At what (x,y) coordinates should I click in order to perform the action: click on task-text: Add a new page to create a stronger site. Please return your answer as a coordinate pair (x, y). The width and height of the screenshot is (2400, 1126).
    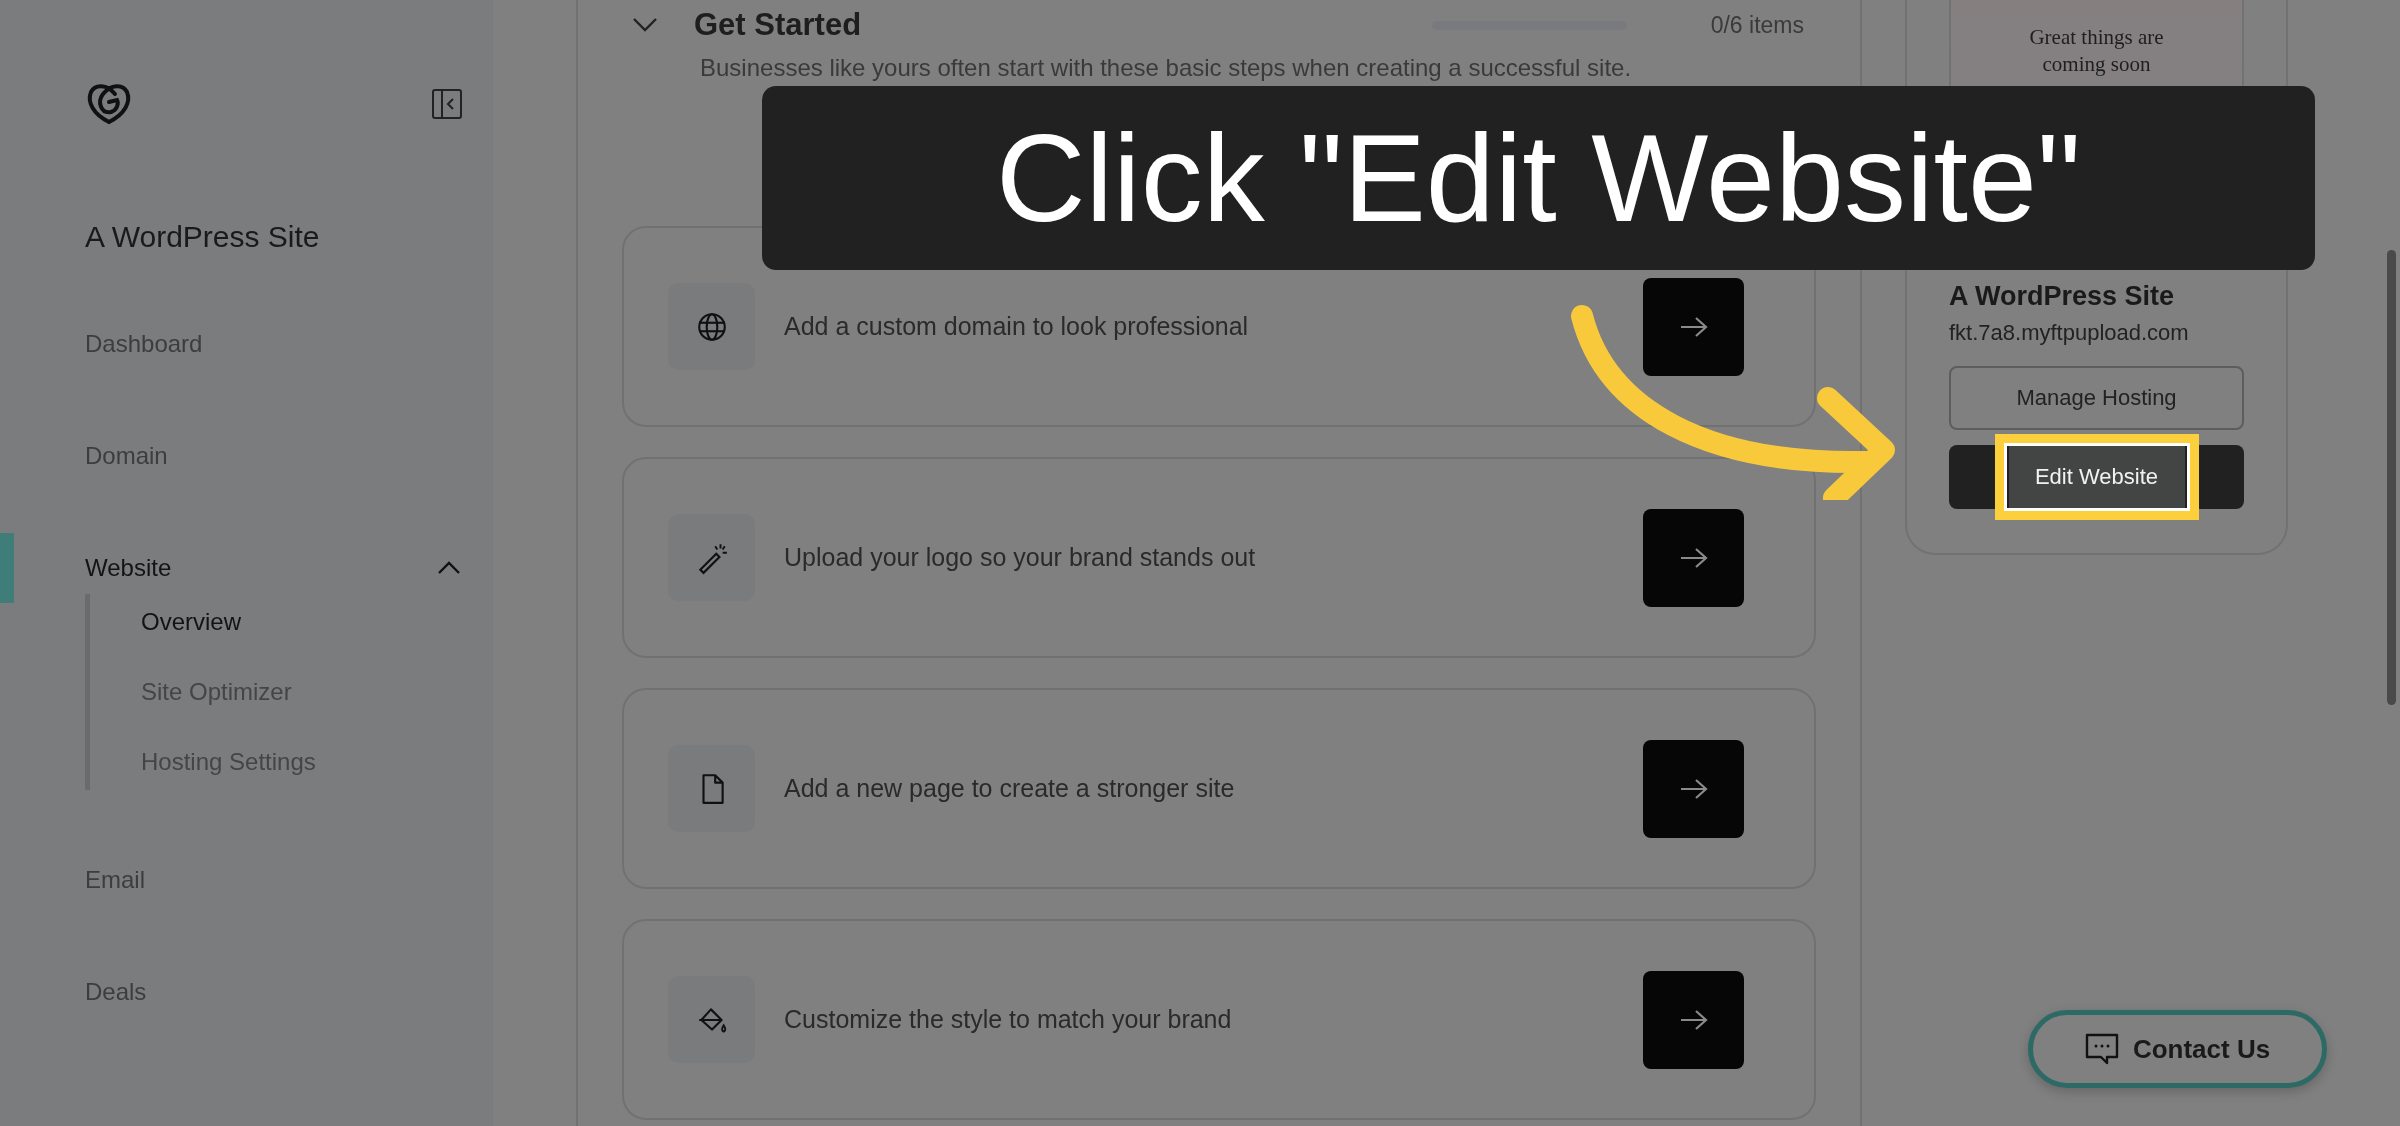
    Looking at the image, I should click on (1010, 788).